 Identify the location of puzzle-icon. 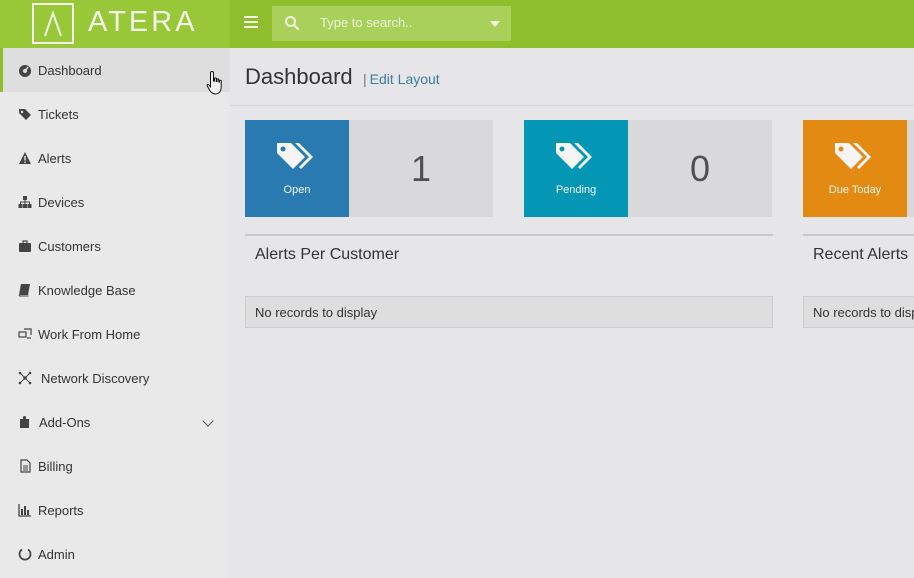
(25, 422).